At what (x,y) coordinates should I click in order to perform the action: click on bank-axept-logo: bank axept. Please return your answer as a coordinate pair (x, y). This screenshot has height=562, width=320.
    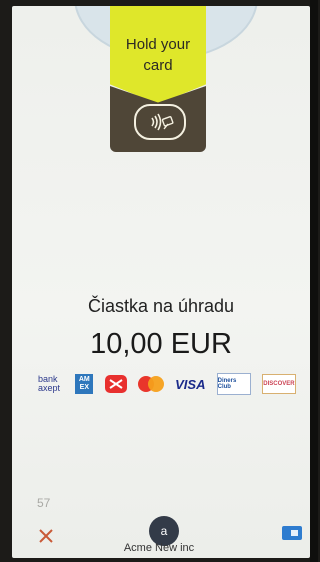
    Looking at the image, I should click on (49, 384).